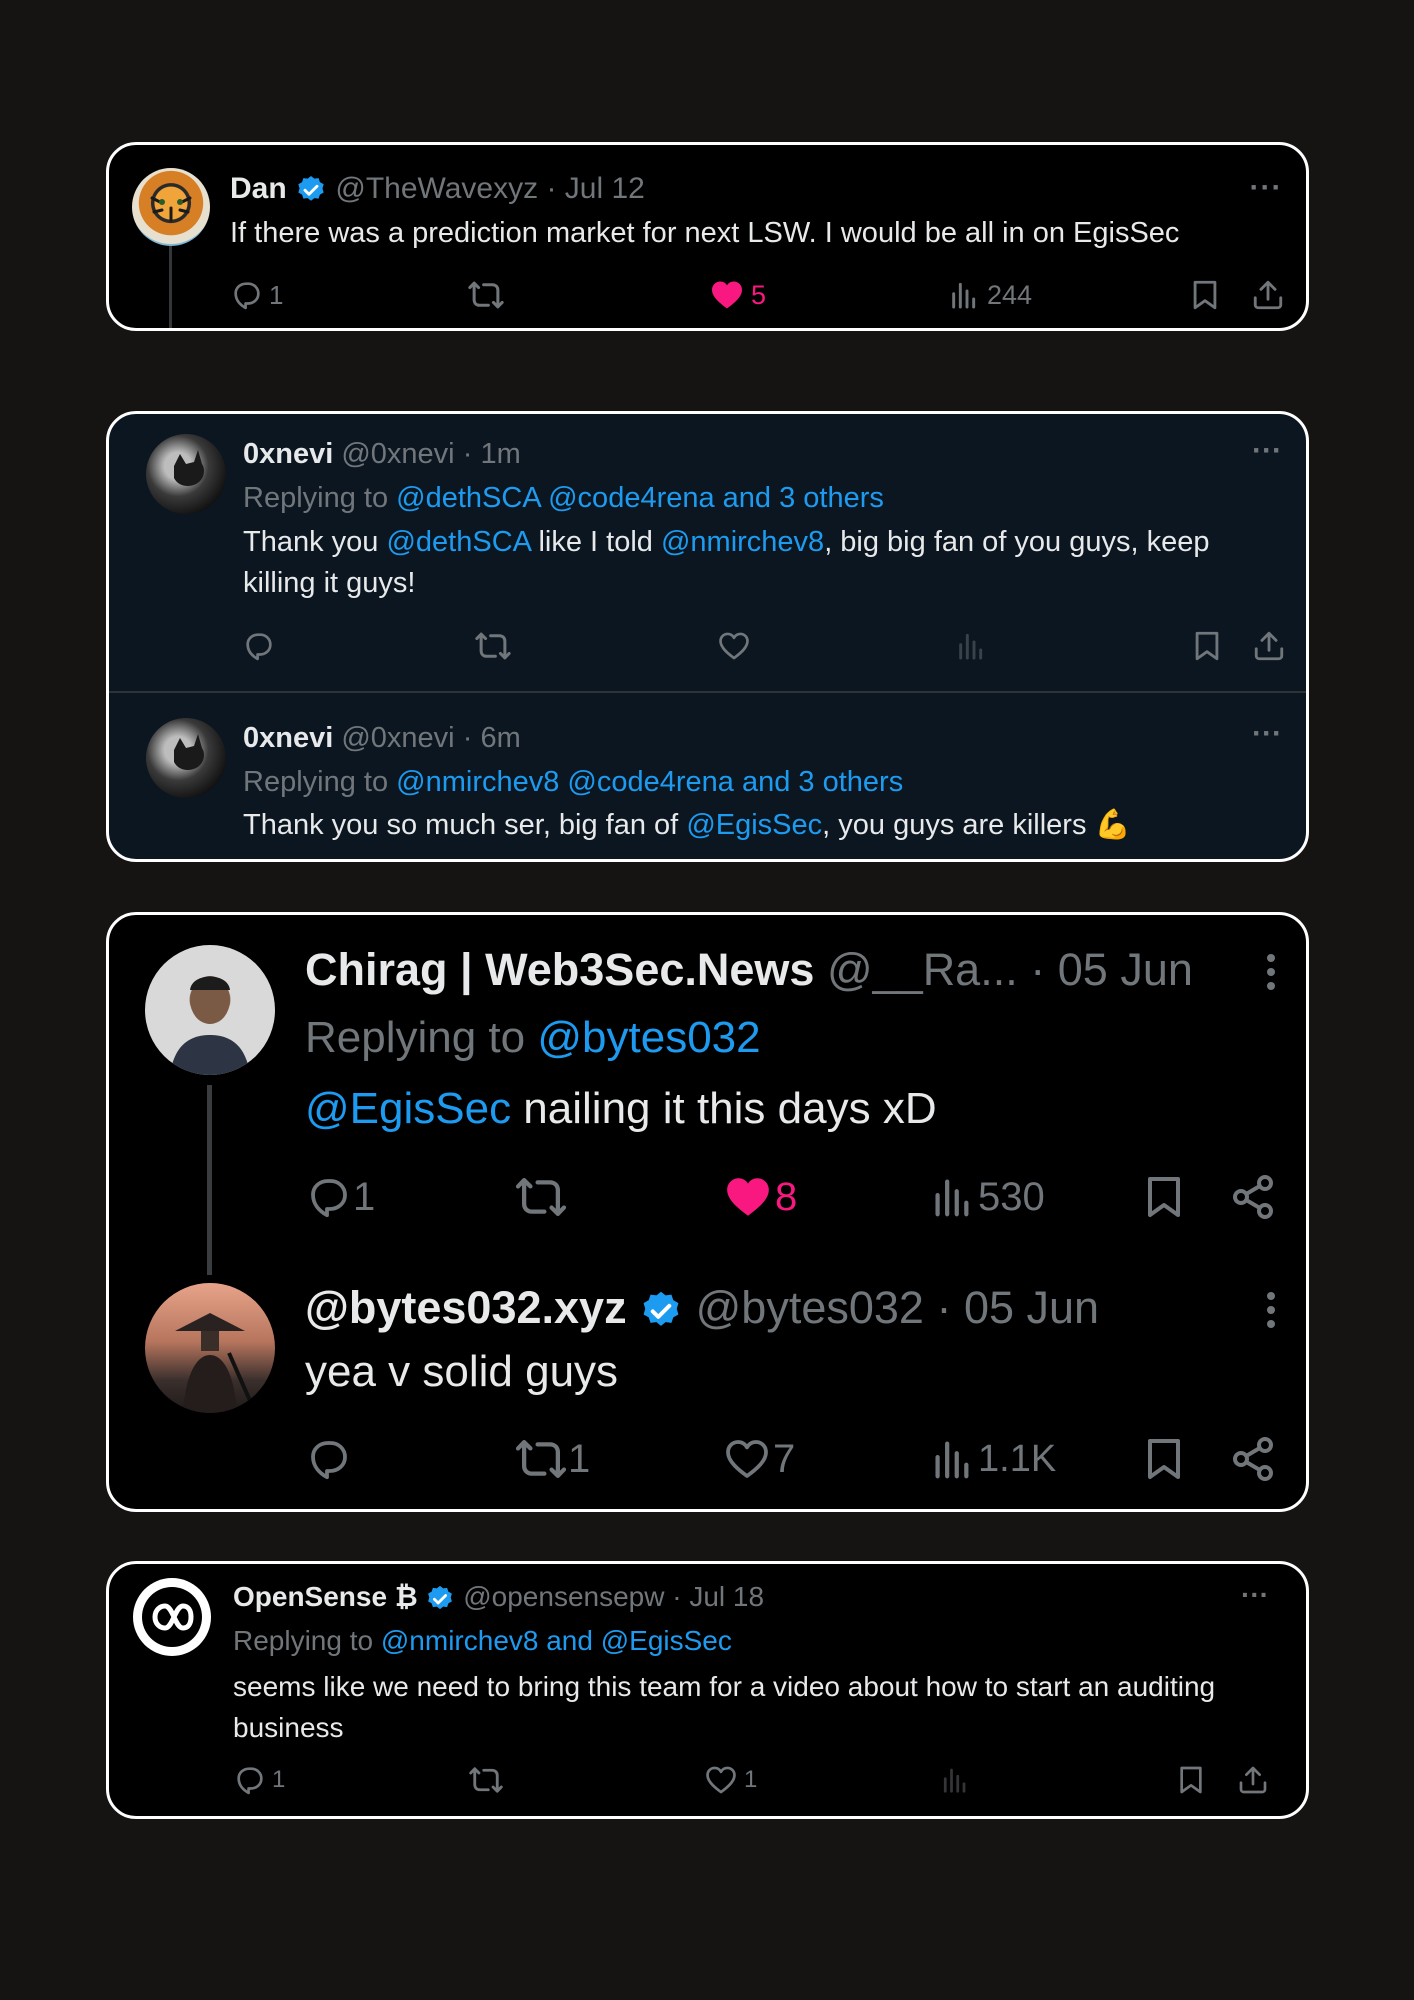 The height and width of the screenshot is (2000, 1414). Describe the element at coordinates (311, 190) in the screenshot. I see `verified-badge-icon` at that location.